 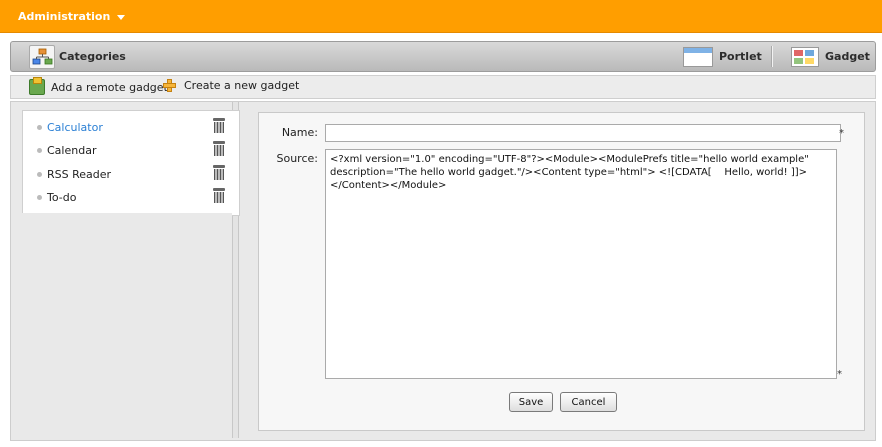 I want to click on admin-bar: Administration, so click(x=441, y=16).